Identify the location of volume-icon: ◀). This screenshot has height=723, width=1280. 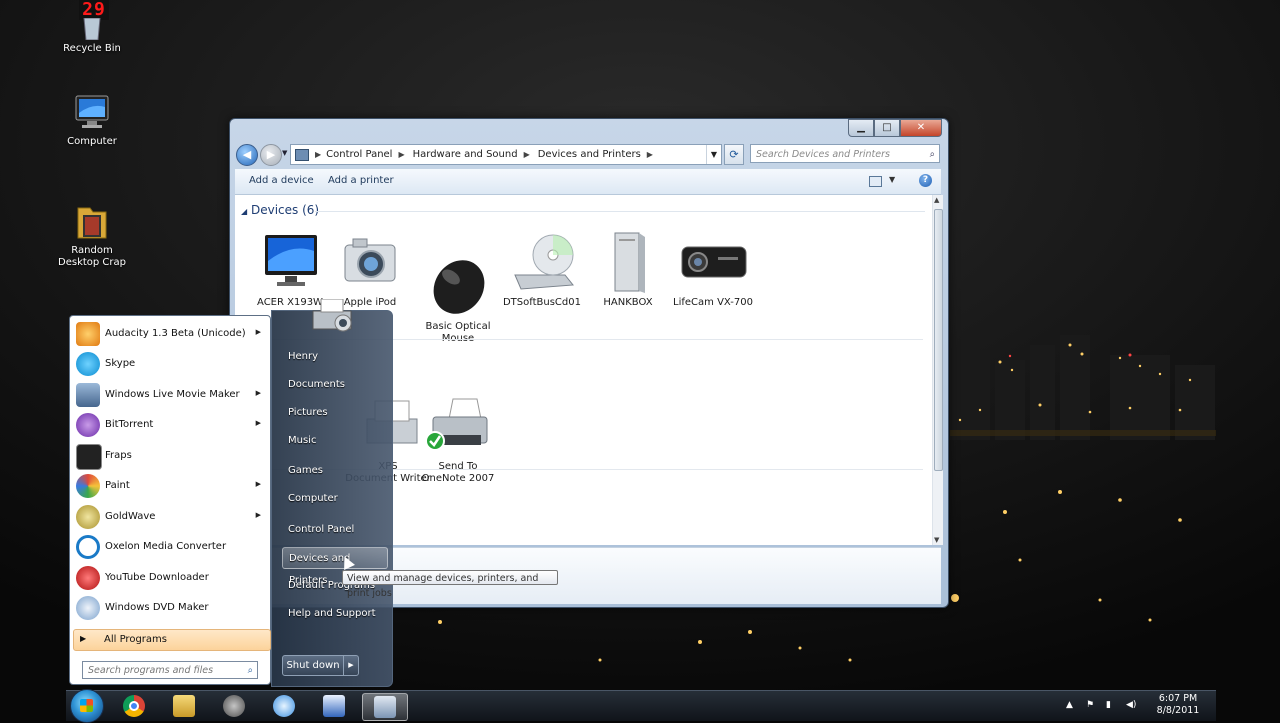
(1131, 705).